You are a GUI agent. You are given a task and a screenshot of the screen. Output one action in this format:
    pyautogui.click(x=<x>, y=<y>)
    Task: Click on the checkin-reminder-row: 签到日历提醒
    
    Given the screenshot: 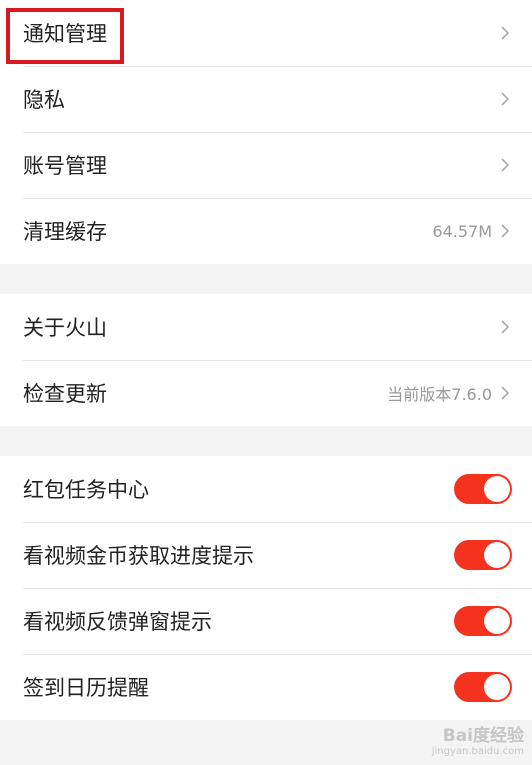 What is the action you would take?
    pyautogui.click(x=266, y=687)
    